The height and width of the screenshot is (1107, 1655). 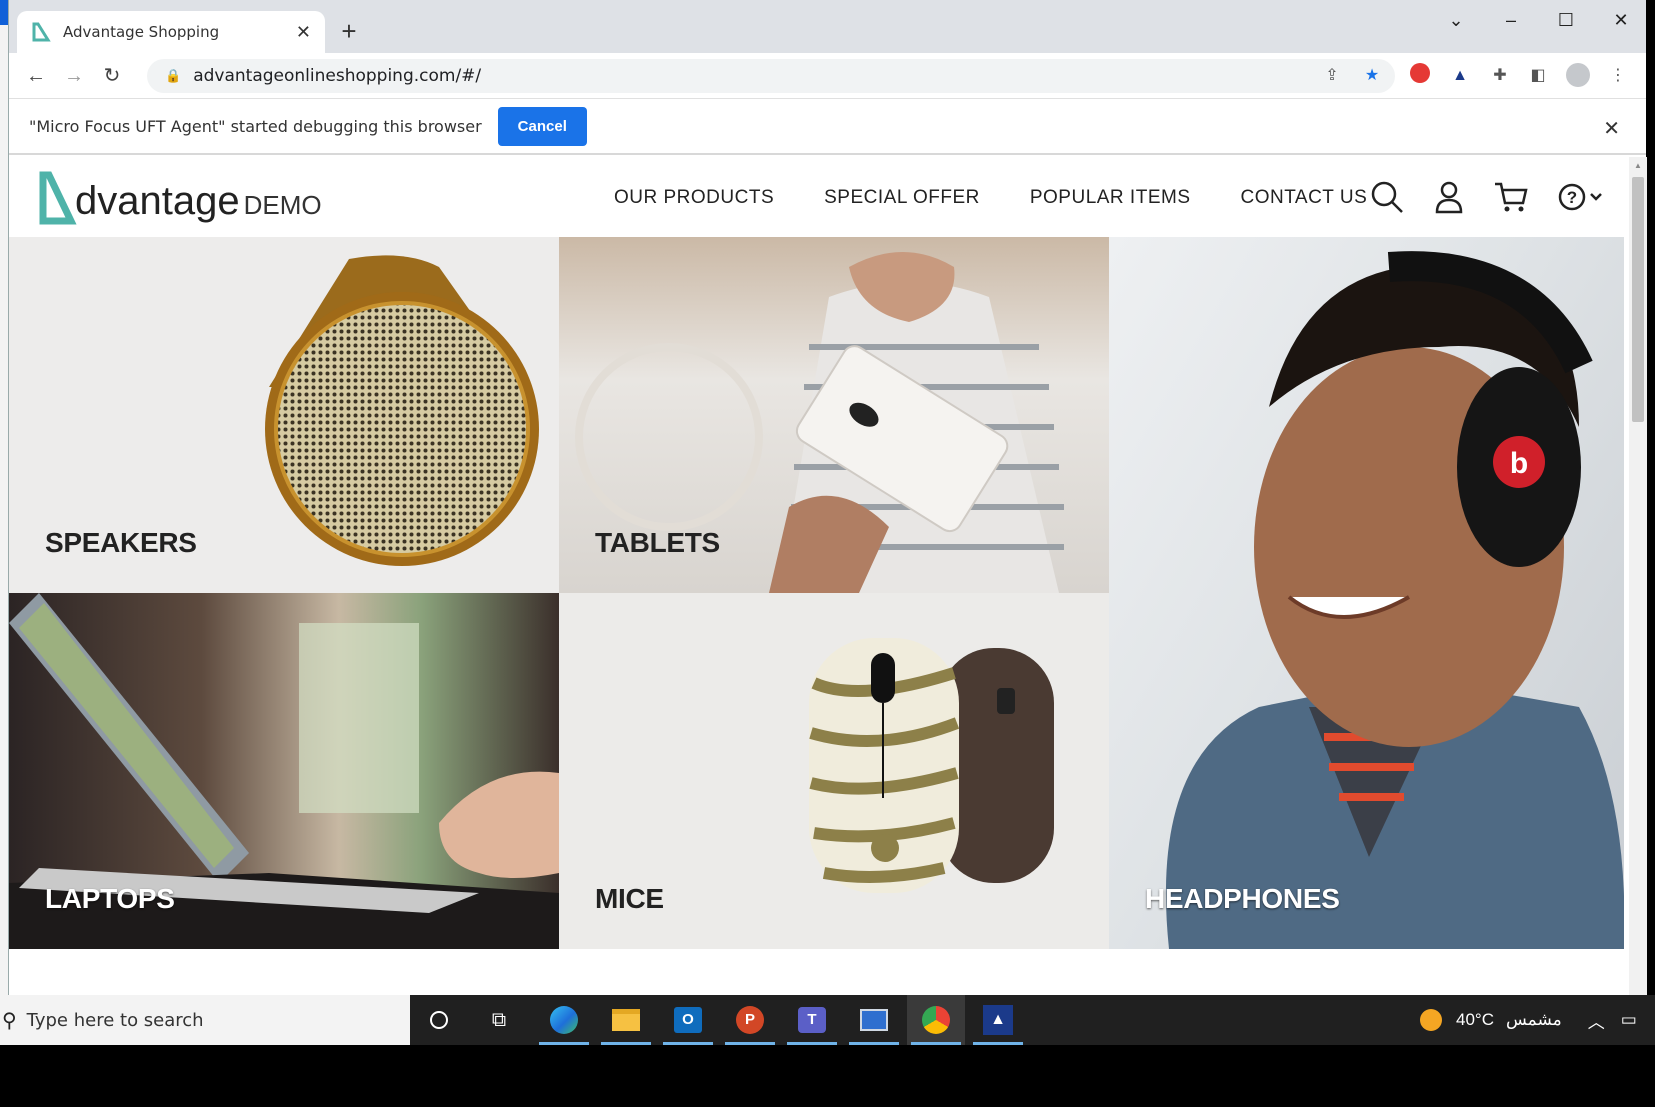 I want to click on side-panel-icon: ◧, so click(x=1538, y=76).